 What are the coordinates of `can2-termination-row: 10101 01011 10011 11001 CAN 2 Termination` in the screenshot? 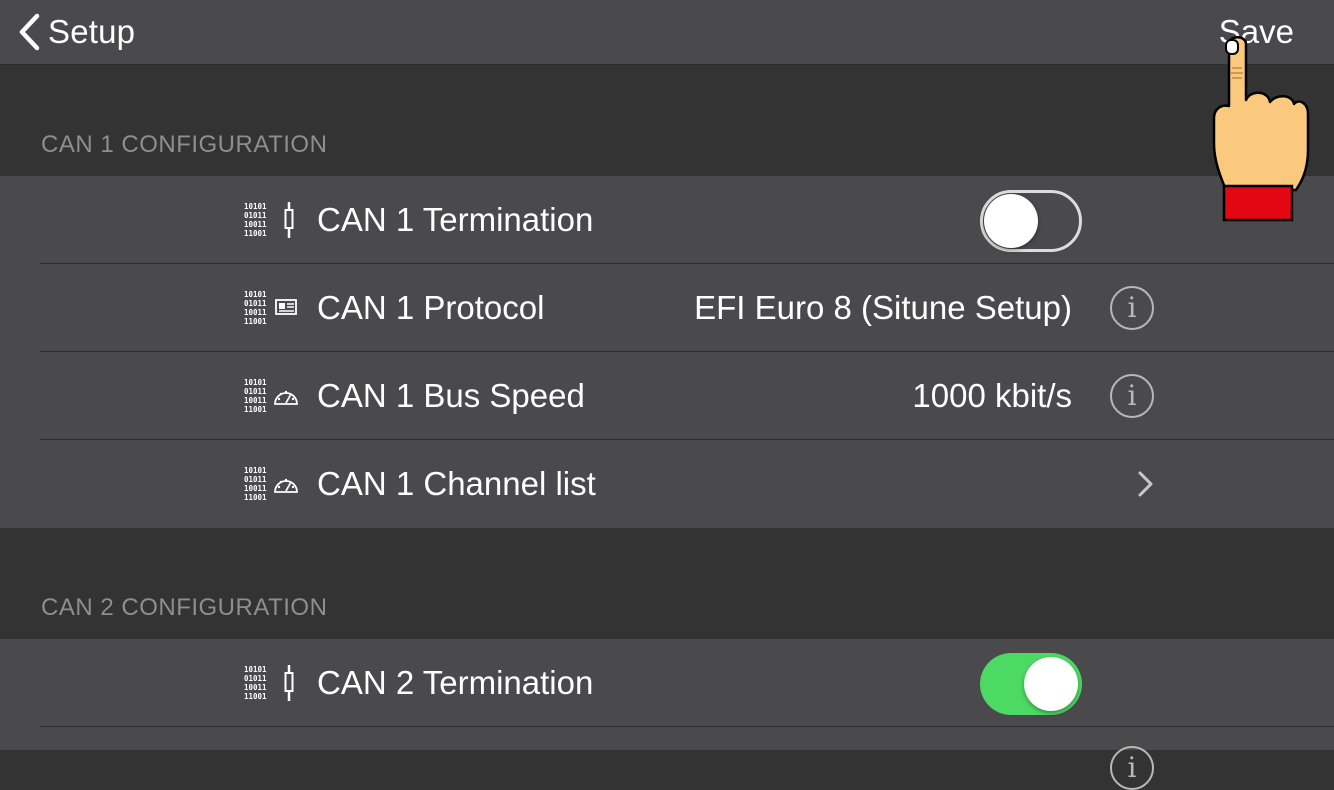 It's located at (667, 683).